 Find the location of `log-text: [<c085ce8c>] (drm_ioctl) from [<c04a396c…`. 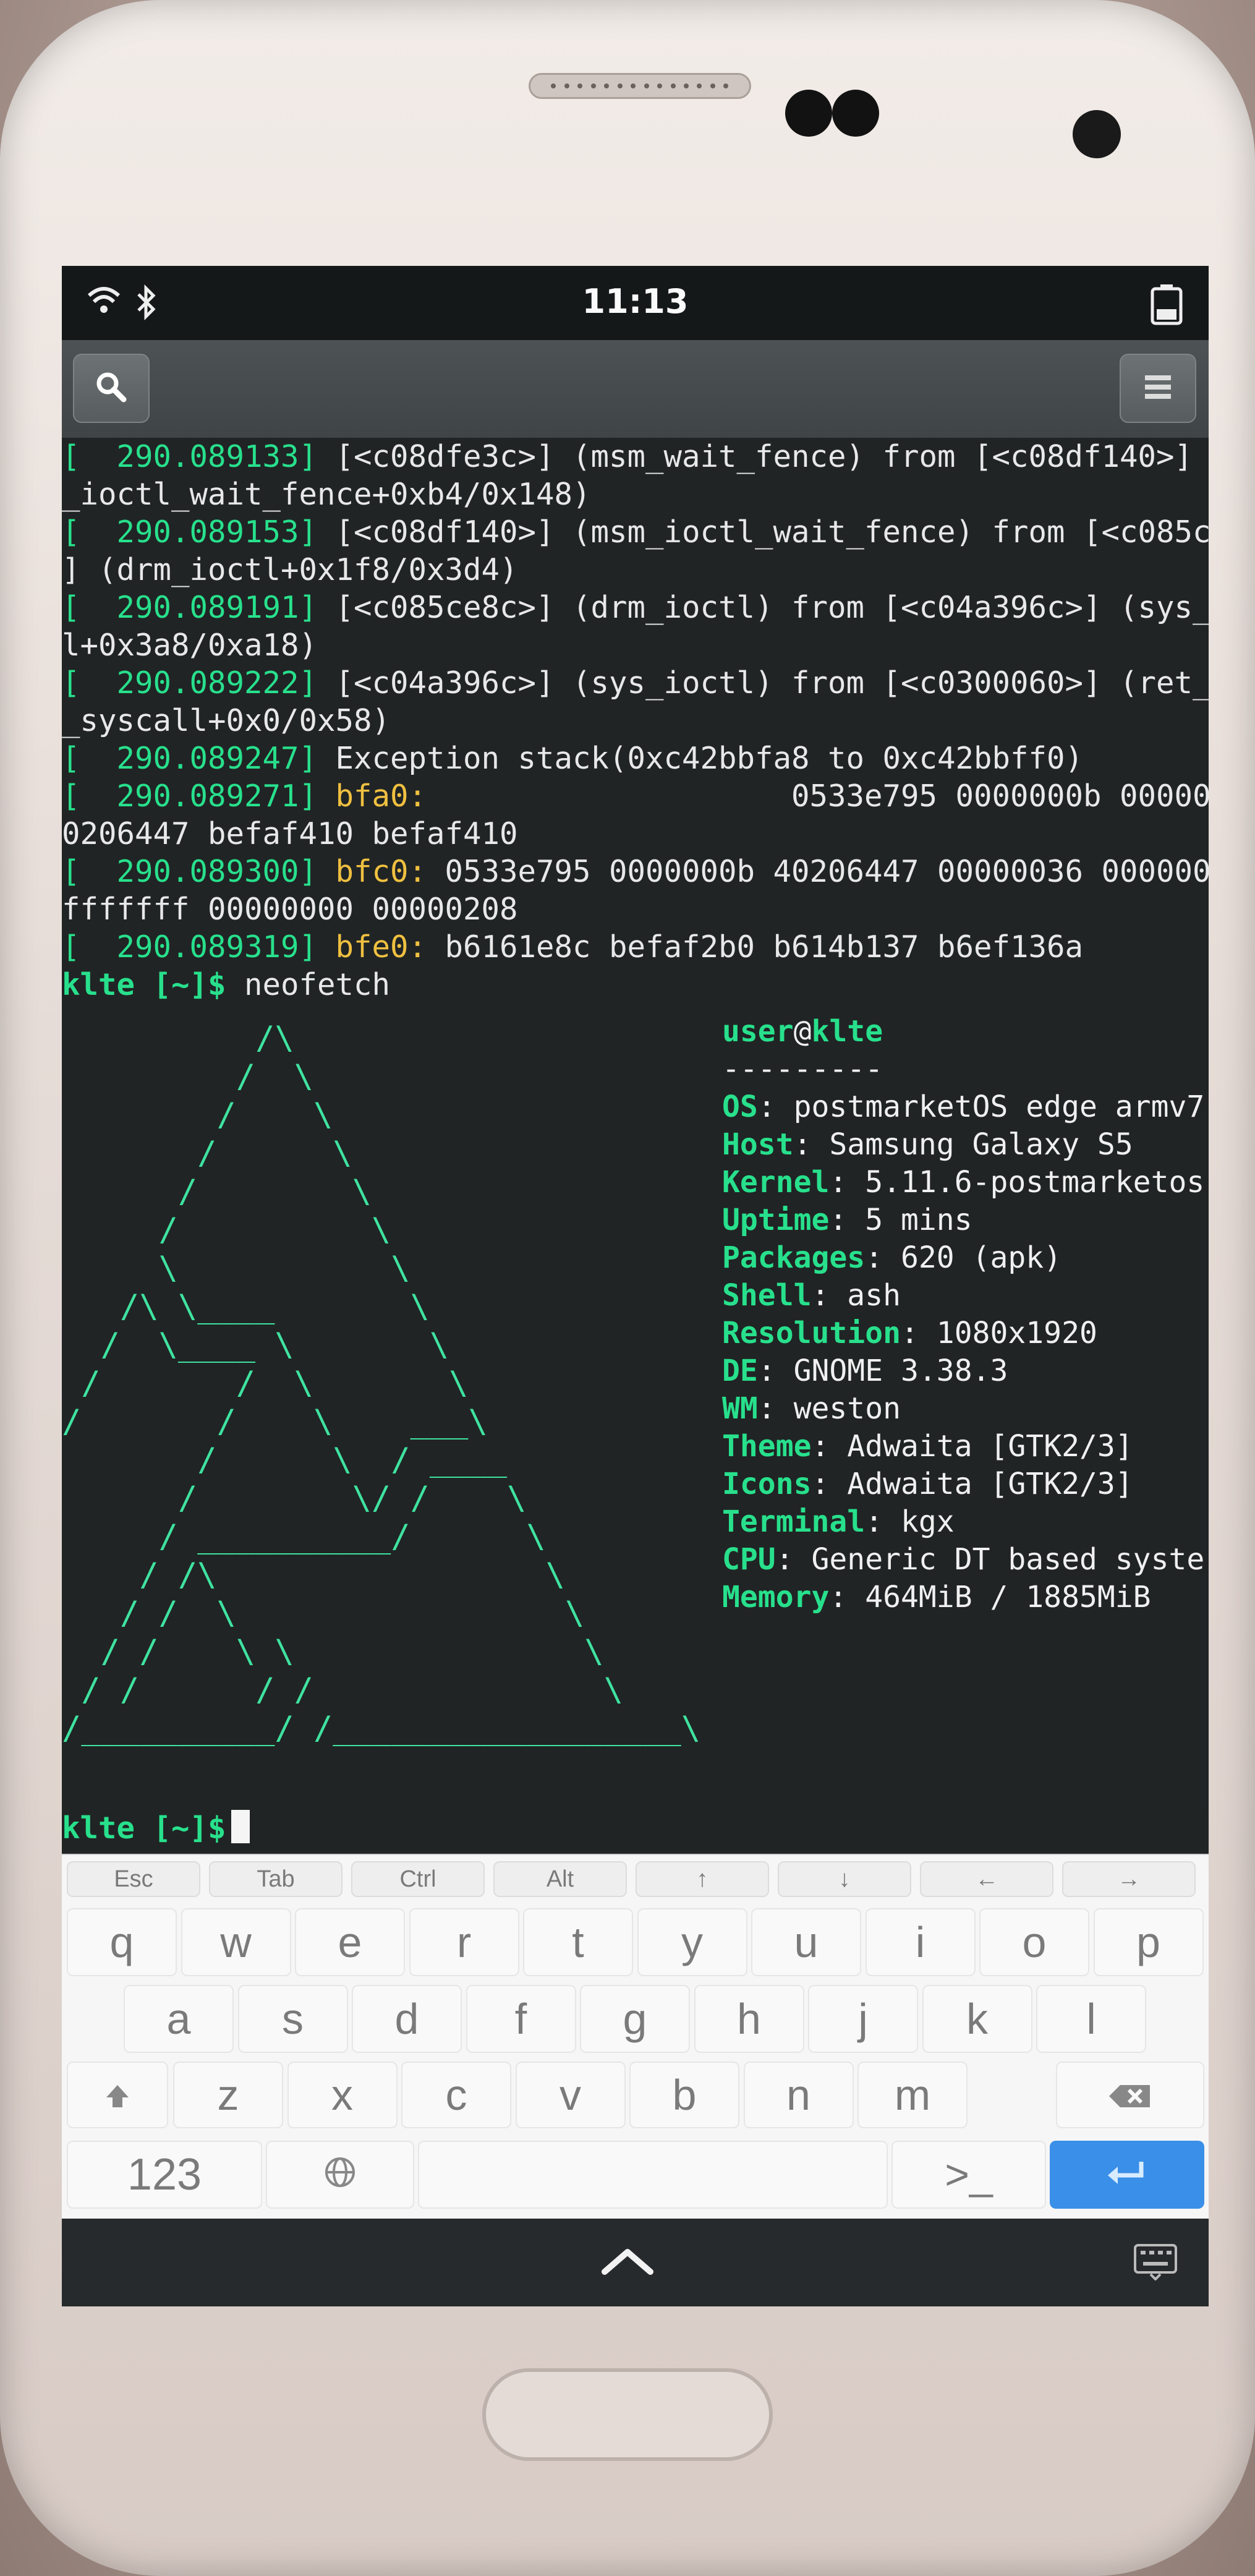

log-text: [<c085ce8c>] (drm_ioctl) from [<c04a396c… is located at coordinates (763, 607).